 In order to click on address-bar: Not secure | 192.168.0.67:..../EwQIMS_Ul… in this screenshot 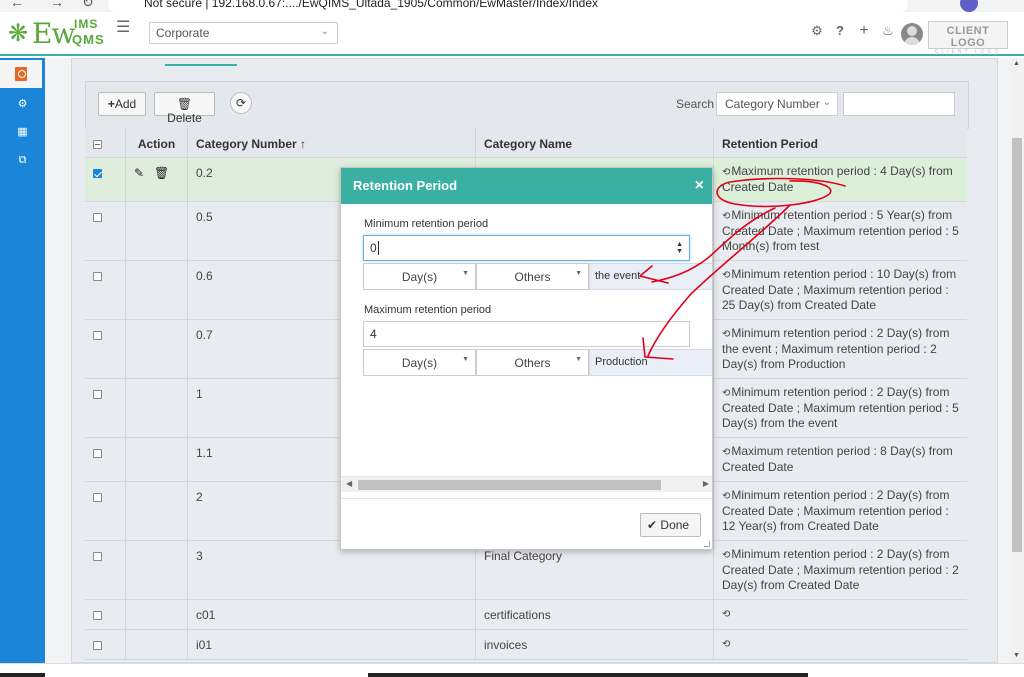, I will do `click(508, 6)`.